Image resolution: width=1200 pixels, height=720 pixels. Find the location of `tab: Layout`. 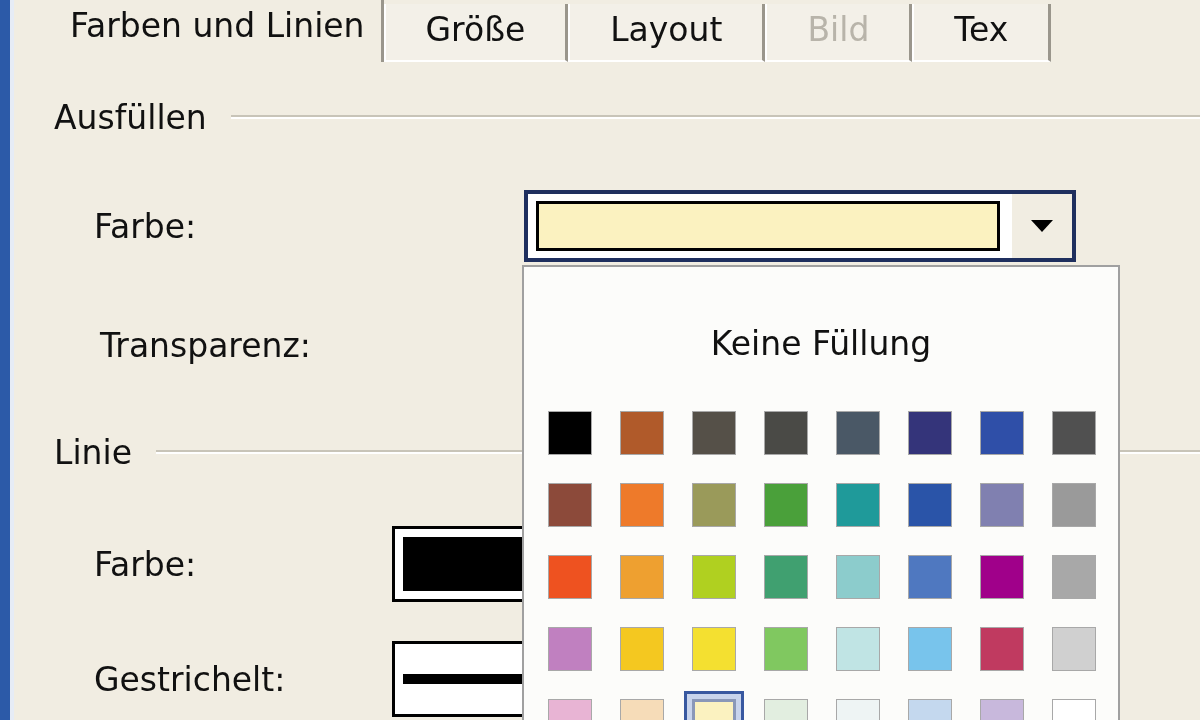

tab: Layout is located at coordinates (667, 33).